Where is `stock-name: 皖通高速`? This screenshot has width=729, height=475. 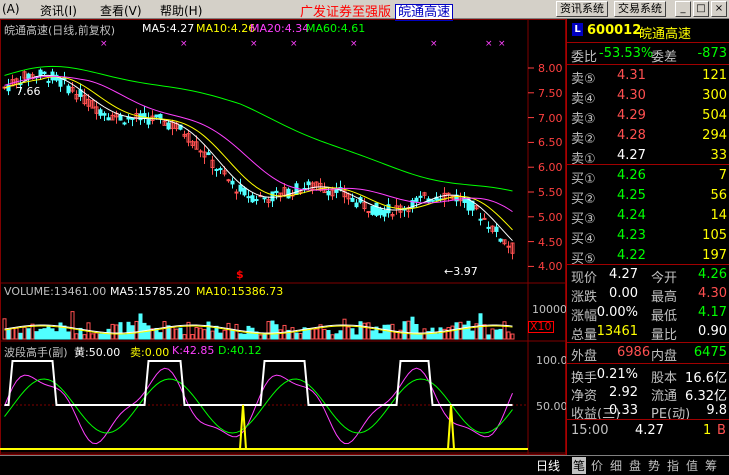 stock-name: 皖通高速 is located at coordinates (665, 34).